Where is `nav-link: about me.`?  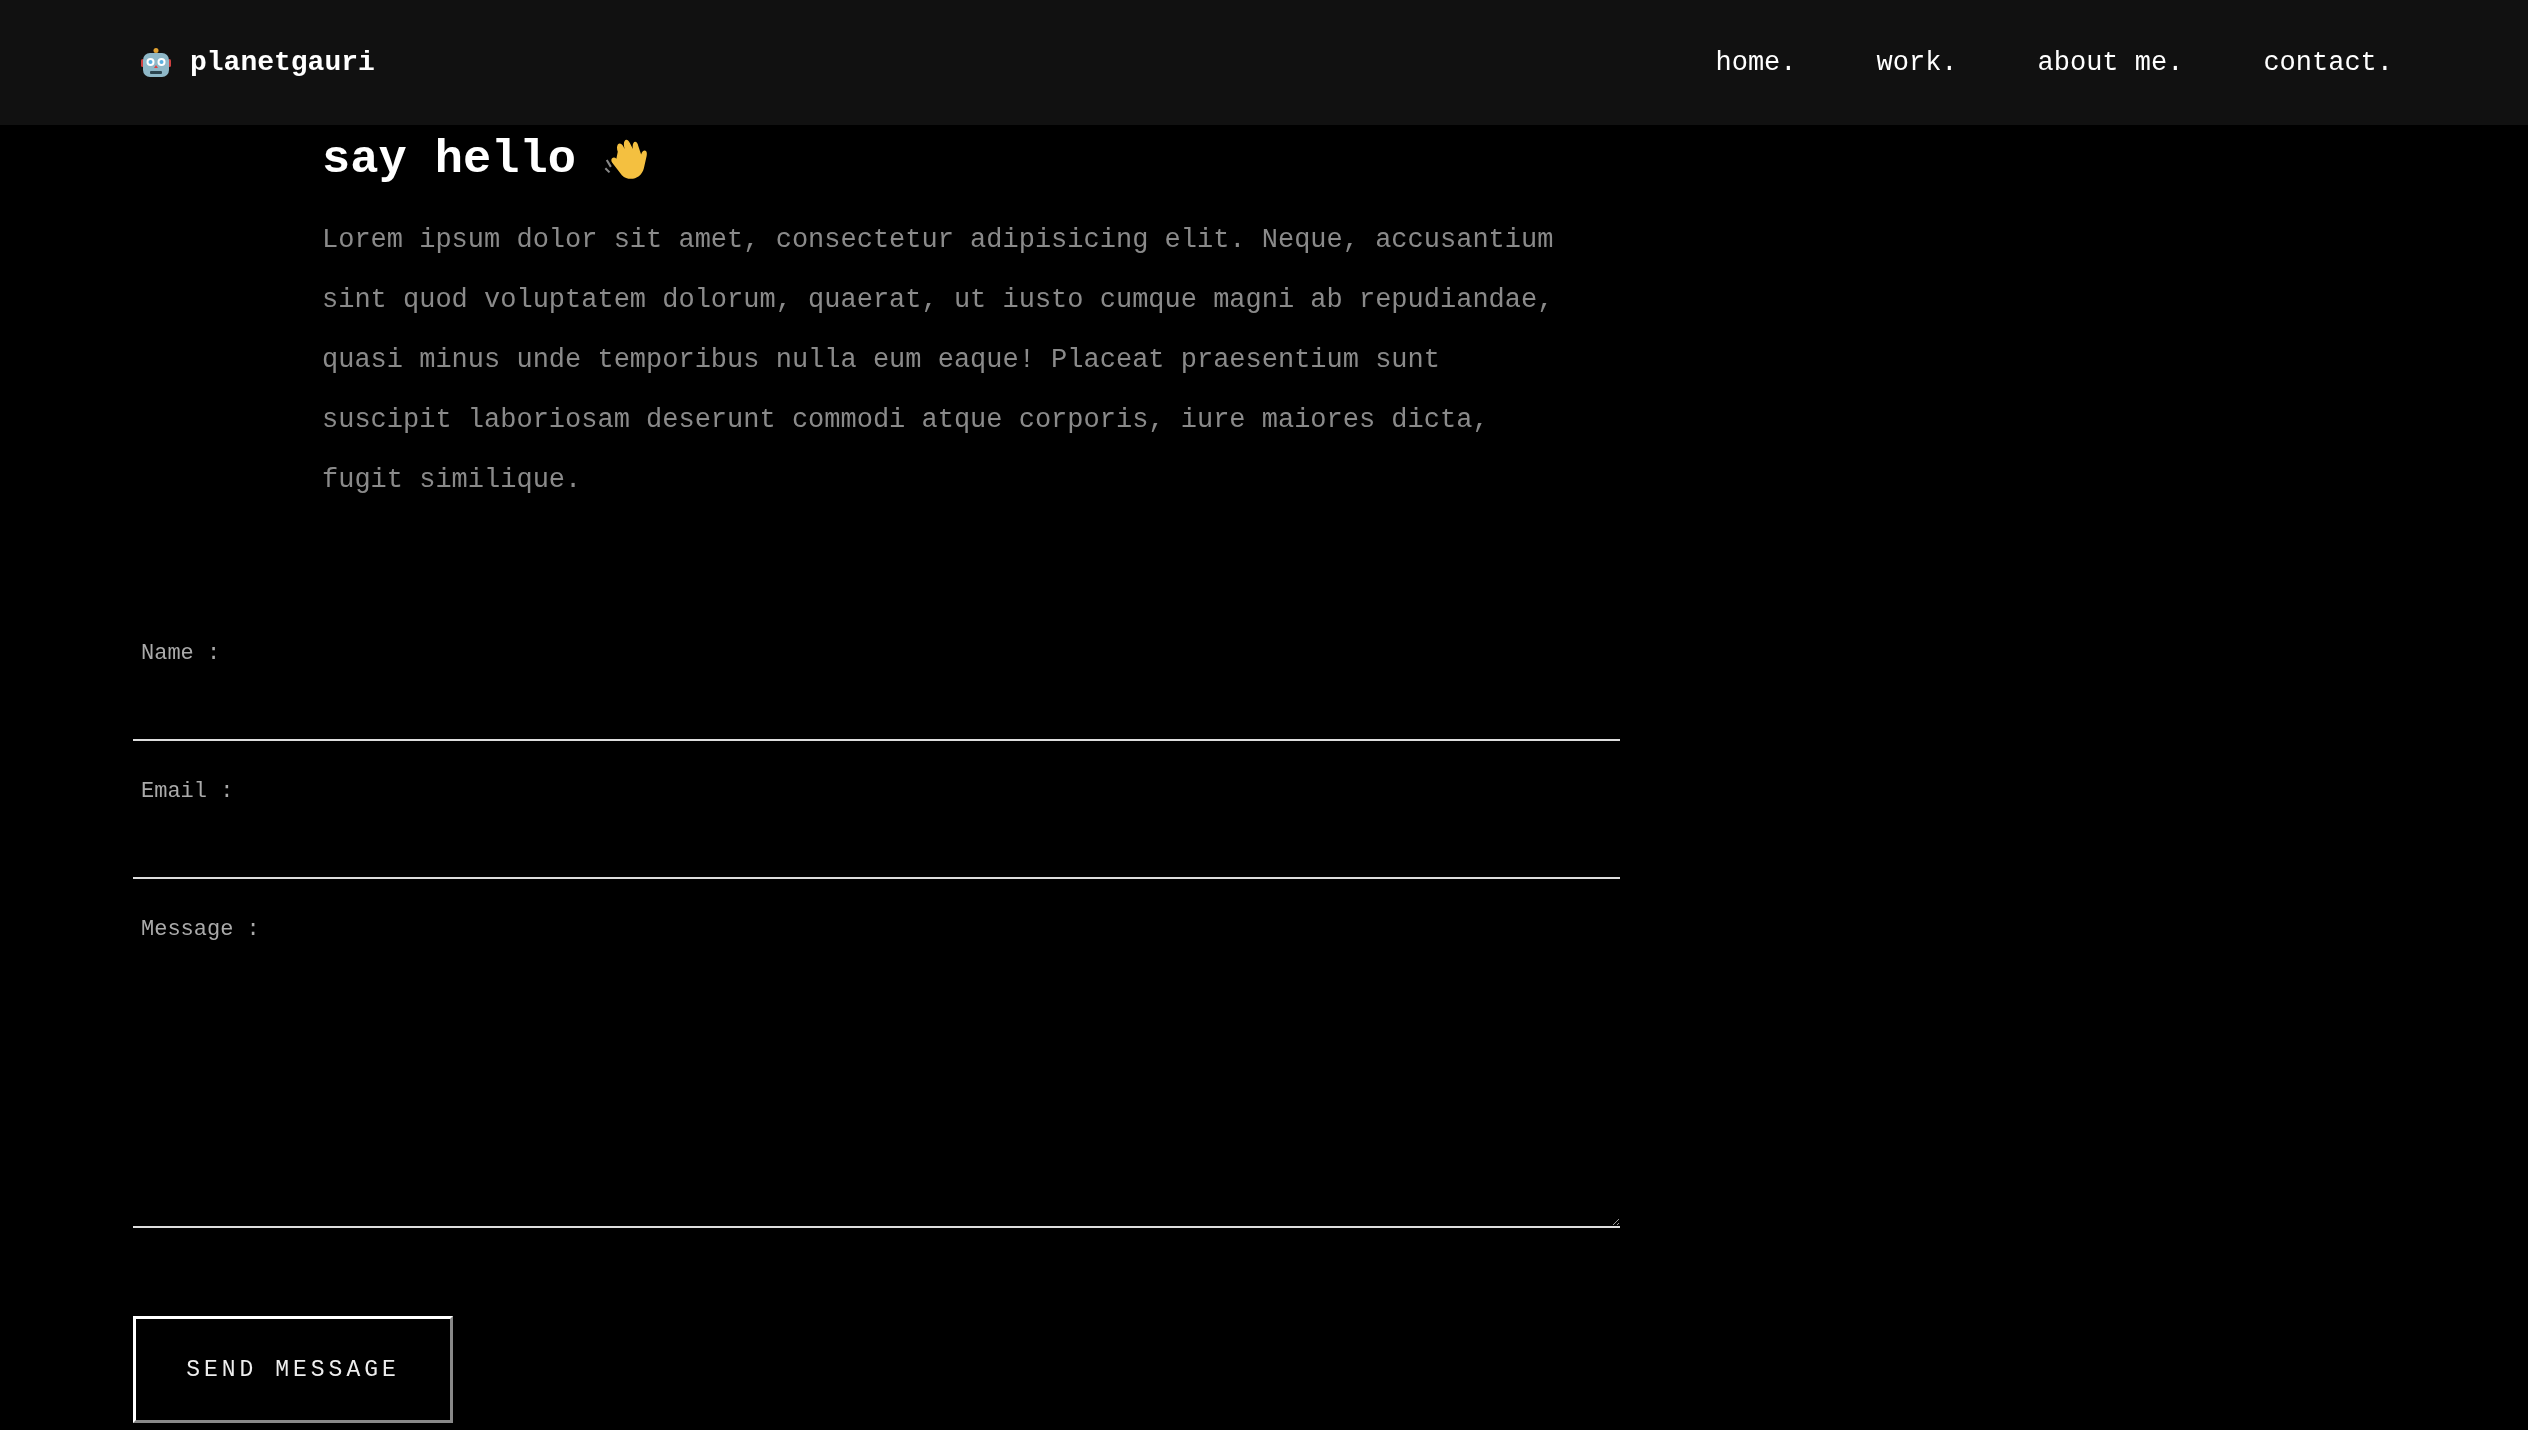 nav-link: about me. is located at coordinates (2110, 62).